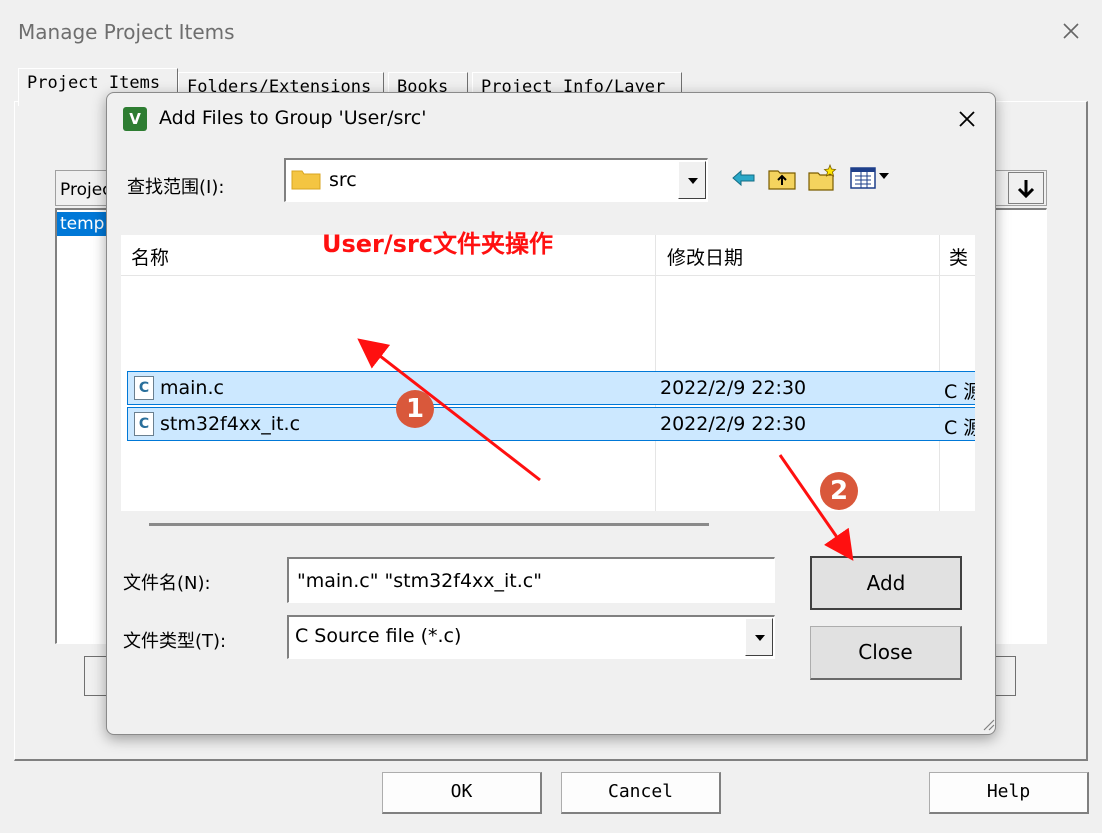  I want to click on help-button: Help, so click(1009, 793).